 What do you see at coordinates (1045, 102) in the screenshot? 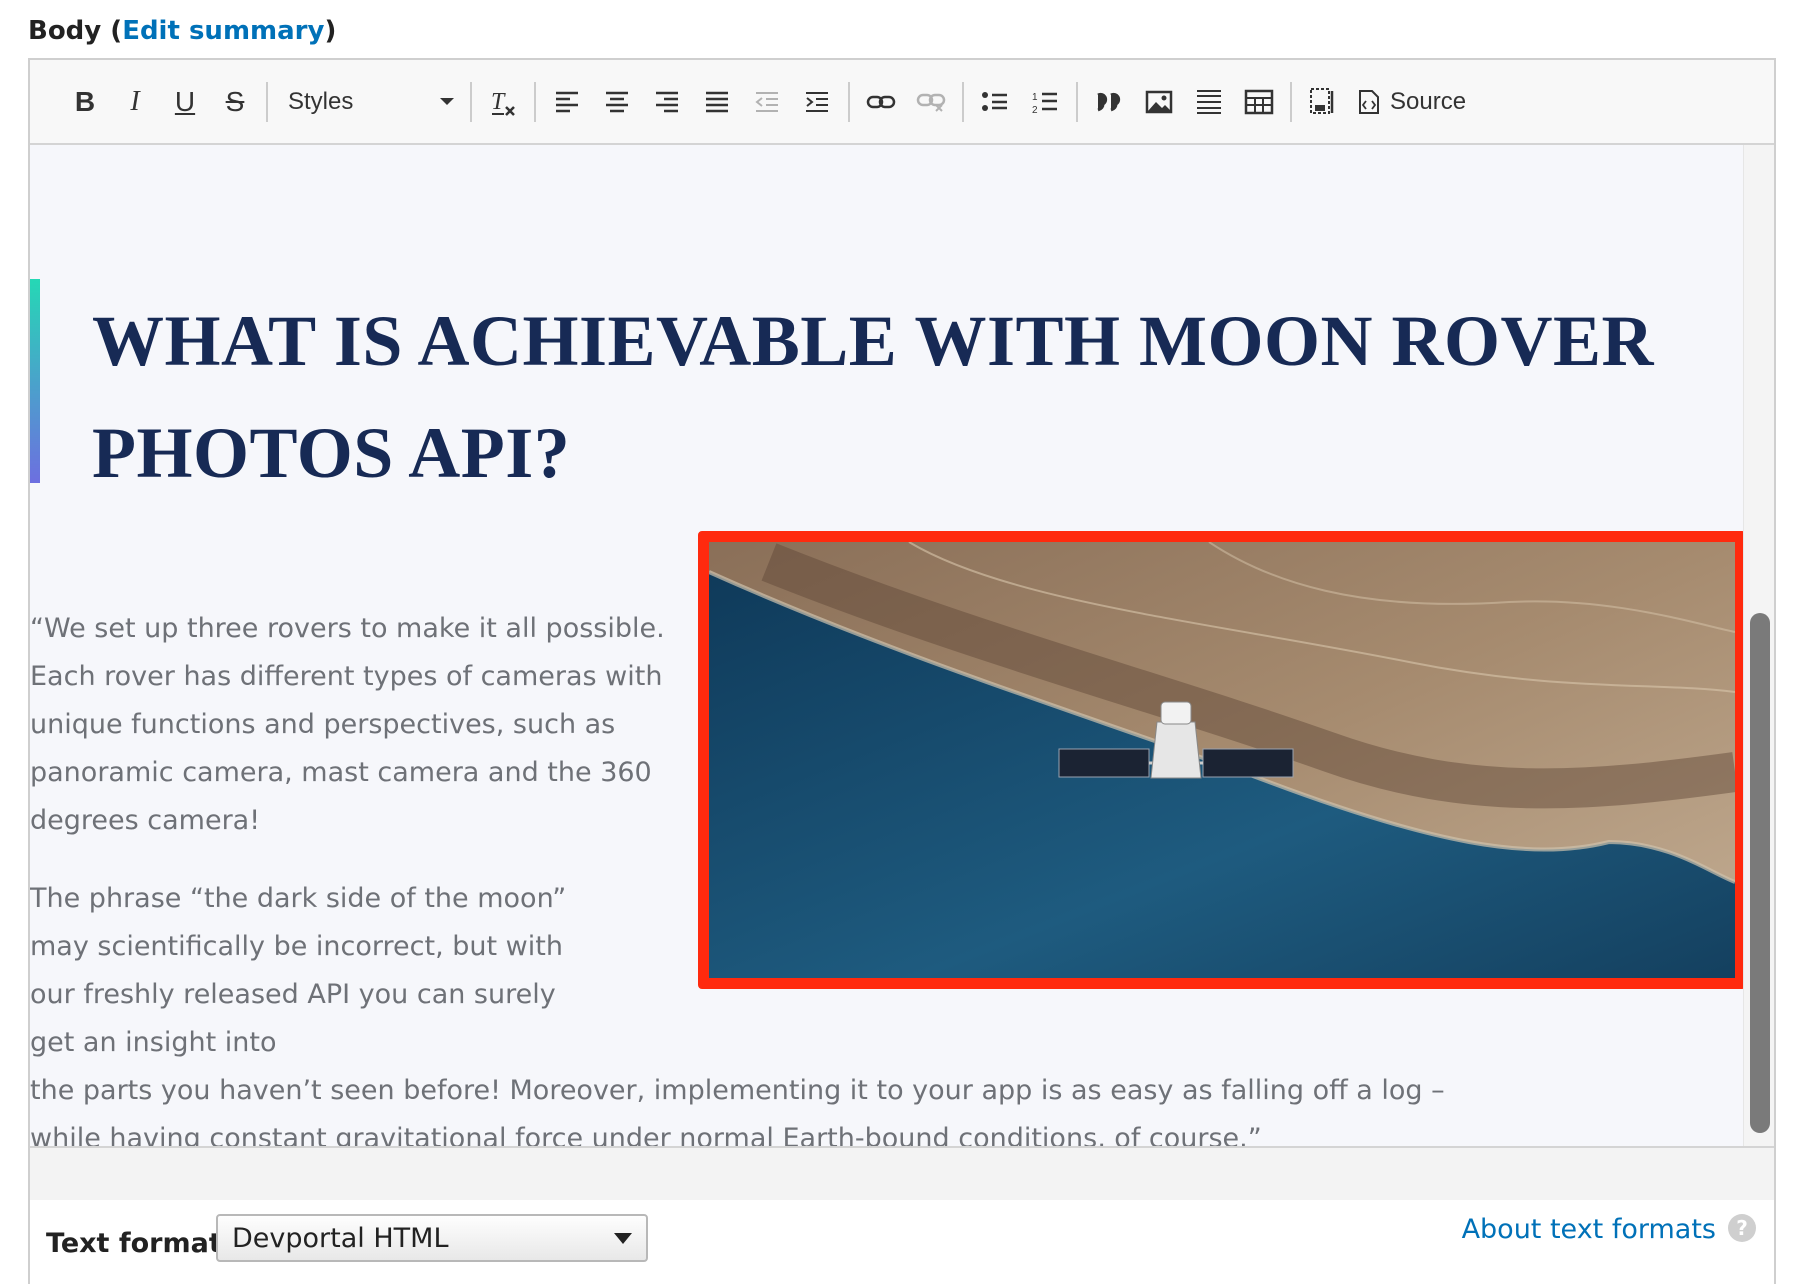
I see `numbered-list-icon: 12` at bounding box center [1045, 102].